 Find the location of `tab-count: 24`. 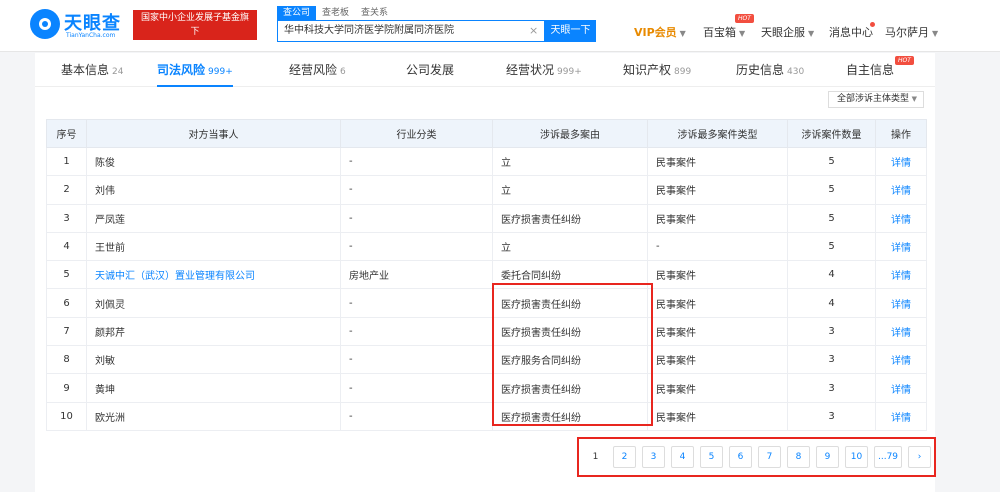

tab-count: 24 is located at coordinates (118, 72).